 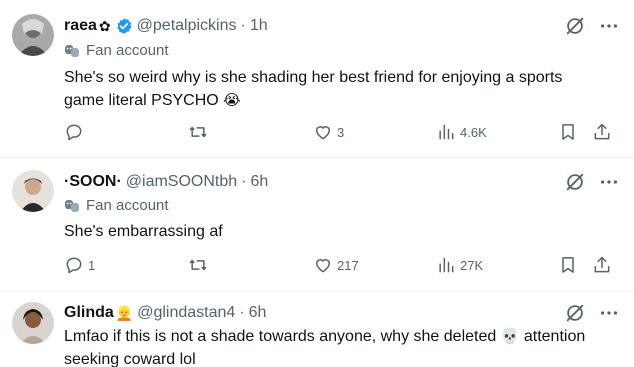 I want to click on tweet-text-part: attention, so click(x=554, y=336).